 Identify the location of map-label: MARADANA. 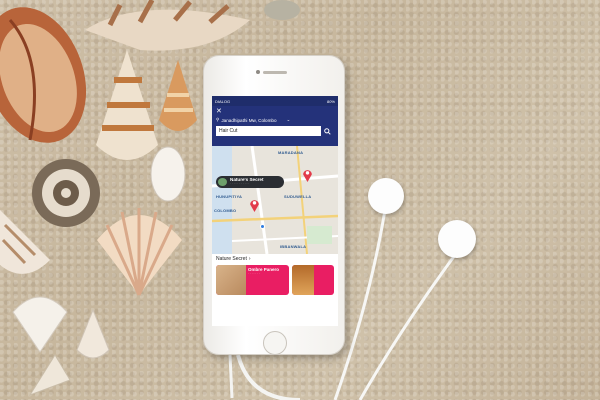
(291, 152).